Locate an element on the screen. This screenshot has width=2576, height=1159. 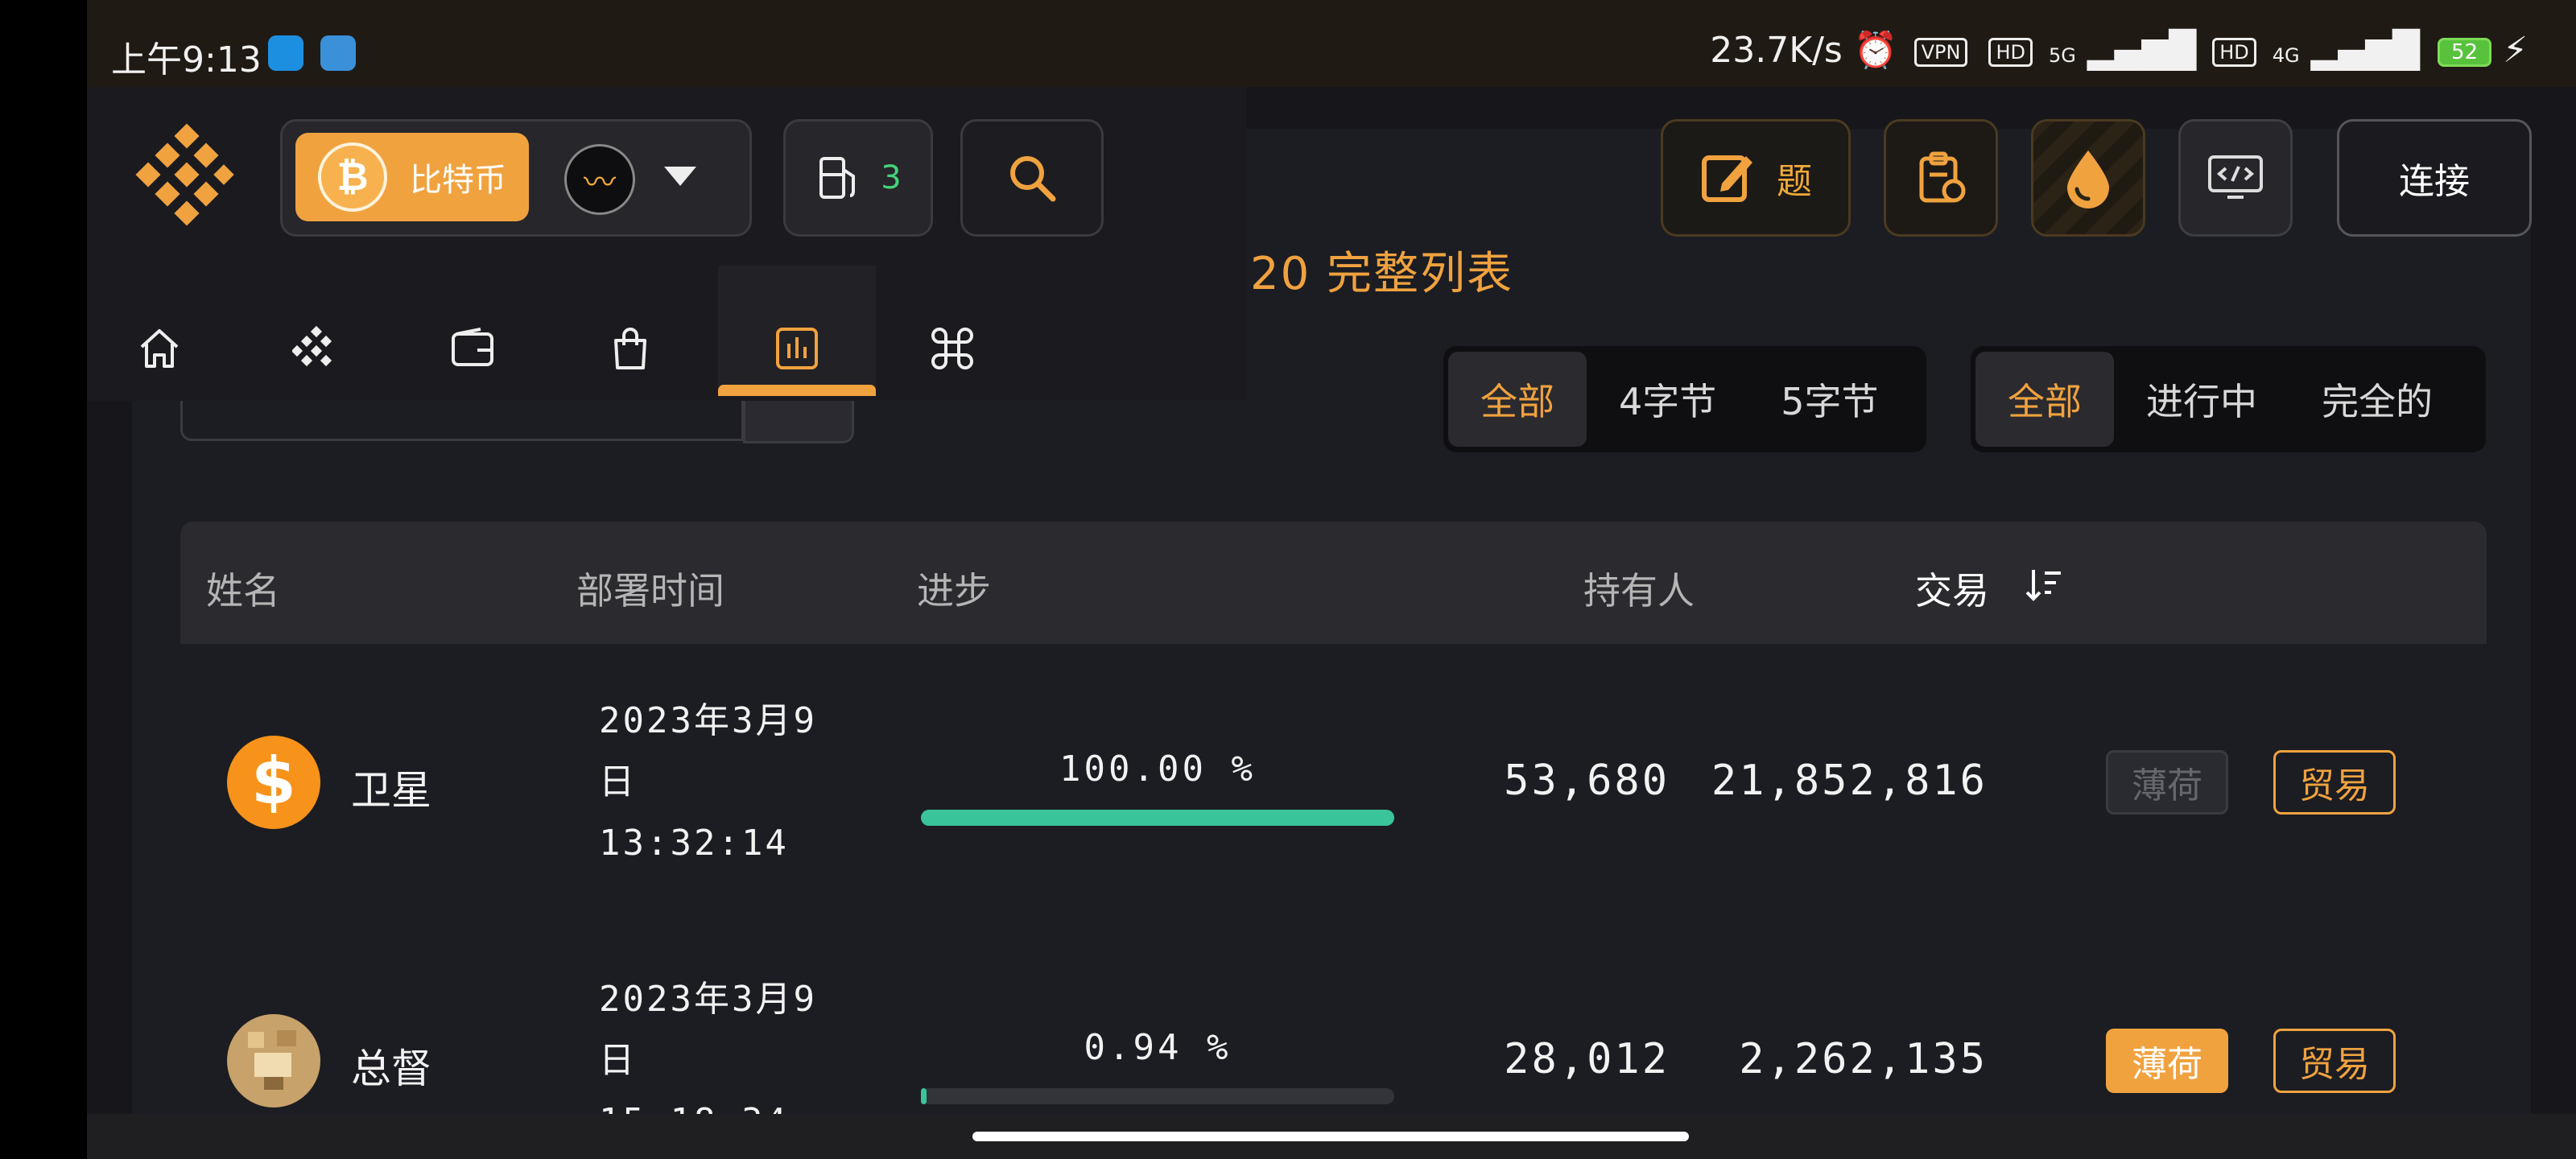
edit-icon is located at coordinates (1727, 178).